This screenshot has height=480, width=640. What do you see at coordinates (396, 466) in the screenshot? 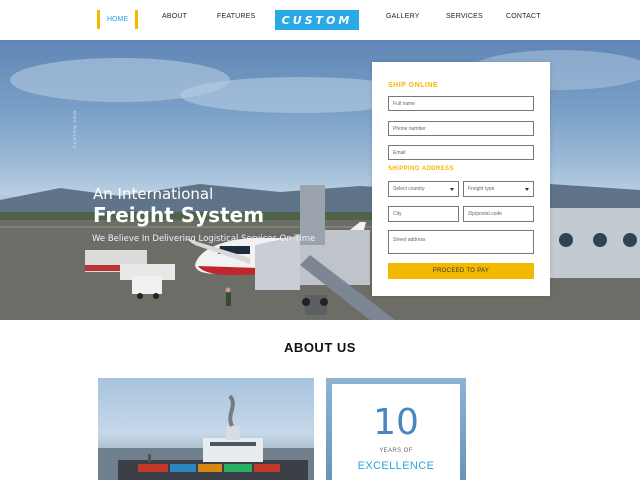
I see `excellence-label: EXCELLENCE` at bounding box center [396, 466].